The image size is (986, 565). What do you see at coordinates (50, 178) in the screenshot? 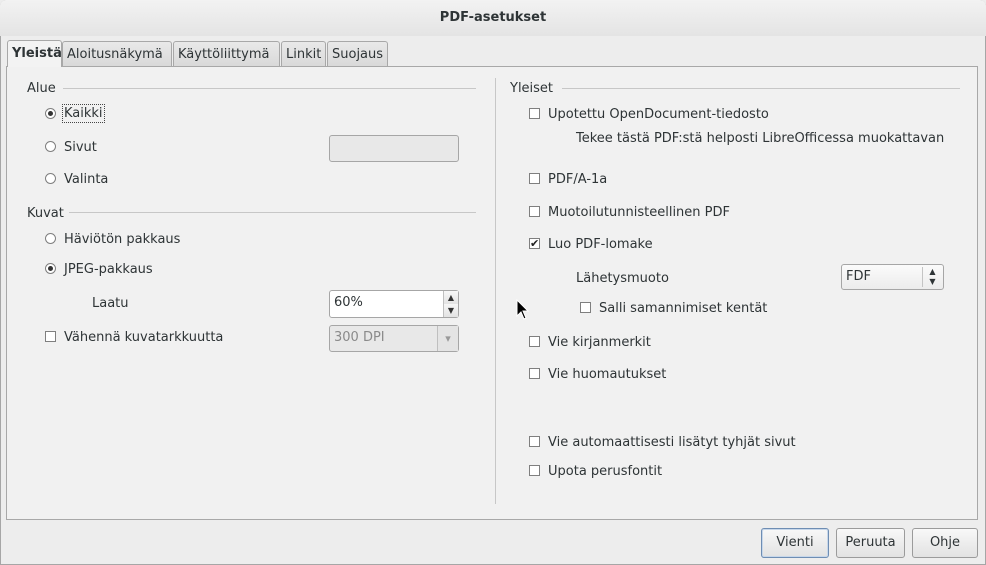
I see `range-selection-radio` at bounding box center [50, 178].